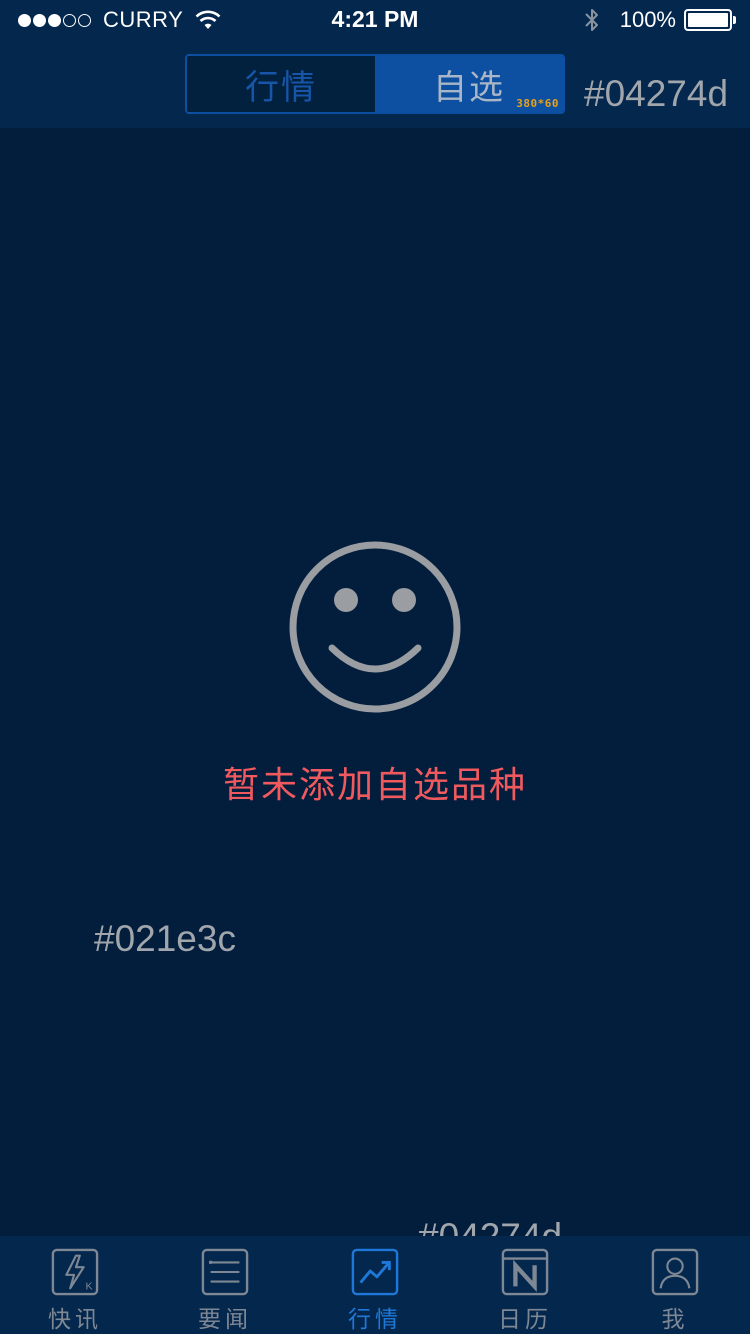 Image resolution: width=750 pixels, height=1334 pixels. What do you see at coordinates (525, 1320) in the screenshot?
I see `tab-calendar-label: 日历` at bounding box center [525, 1320].